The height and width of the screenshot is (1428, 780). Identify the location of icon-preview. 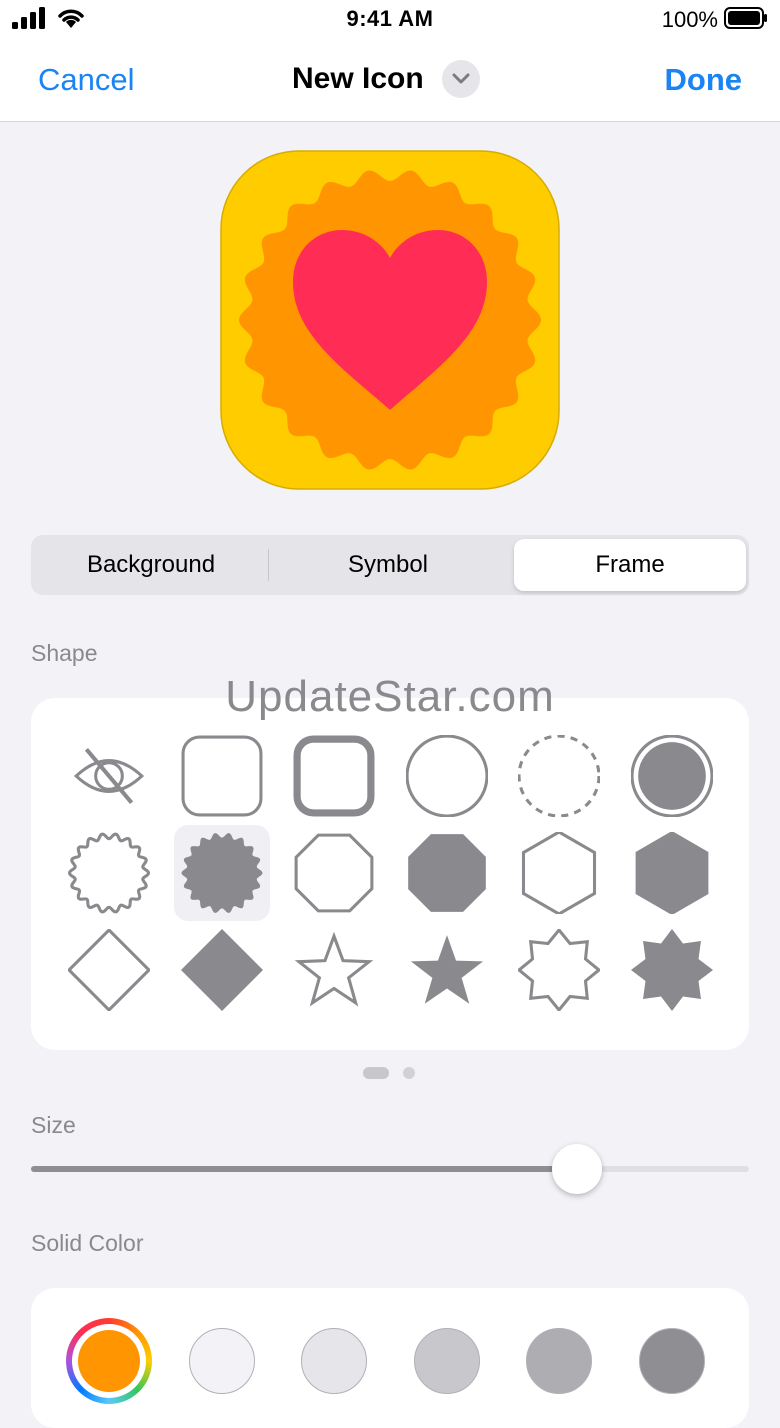
(390, 320).